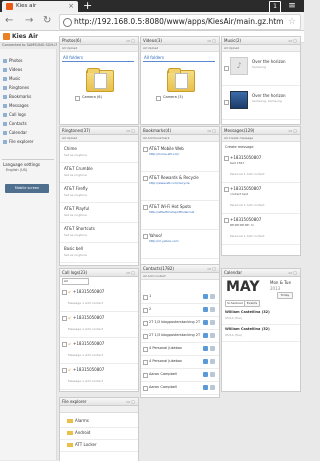 This screenshot has height=461, width=320. Describe the element at coordinates (99, 233) in the screenshot. I see `list-item: AT&T Shortcuts Set as ringtone` at that location.